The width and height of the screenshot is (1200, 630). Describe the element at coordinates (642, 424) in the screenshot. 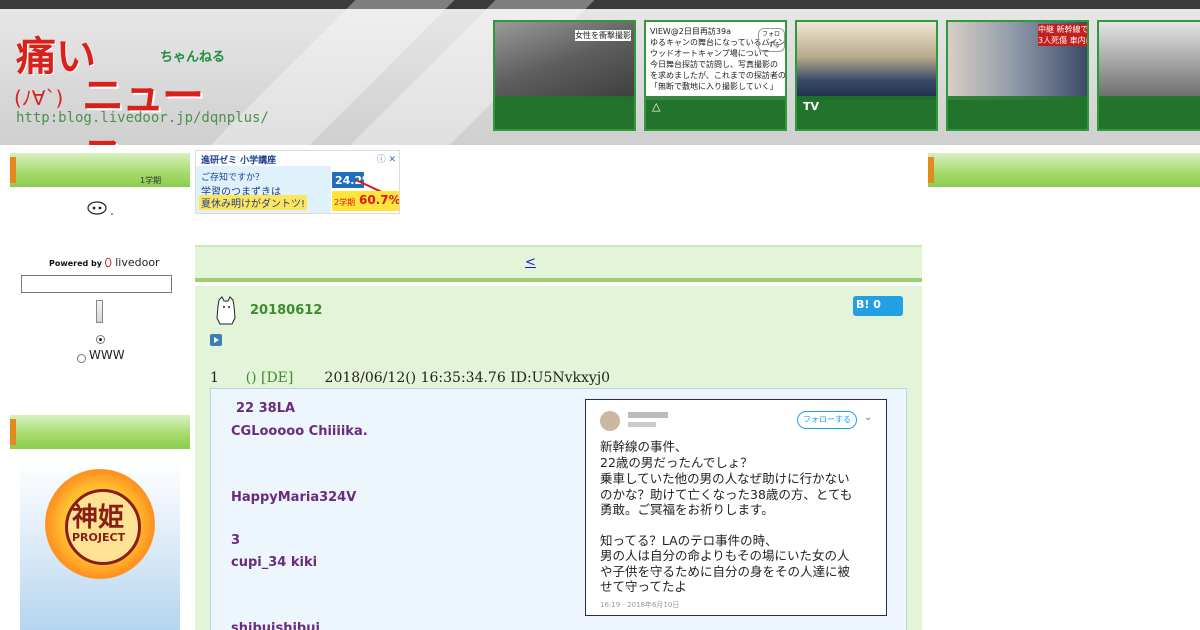

I see `tweet-handle-blurred` at that location.